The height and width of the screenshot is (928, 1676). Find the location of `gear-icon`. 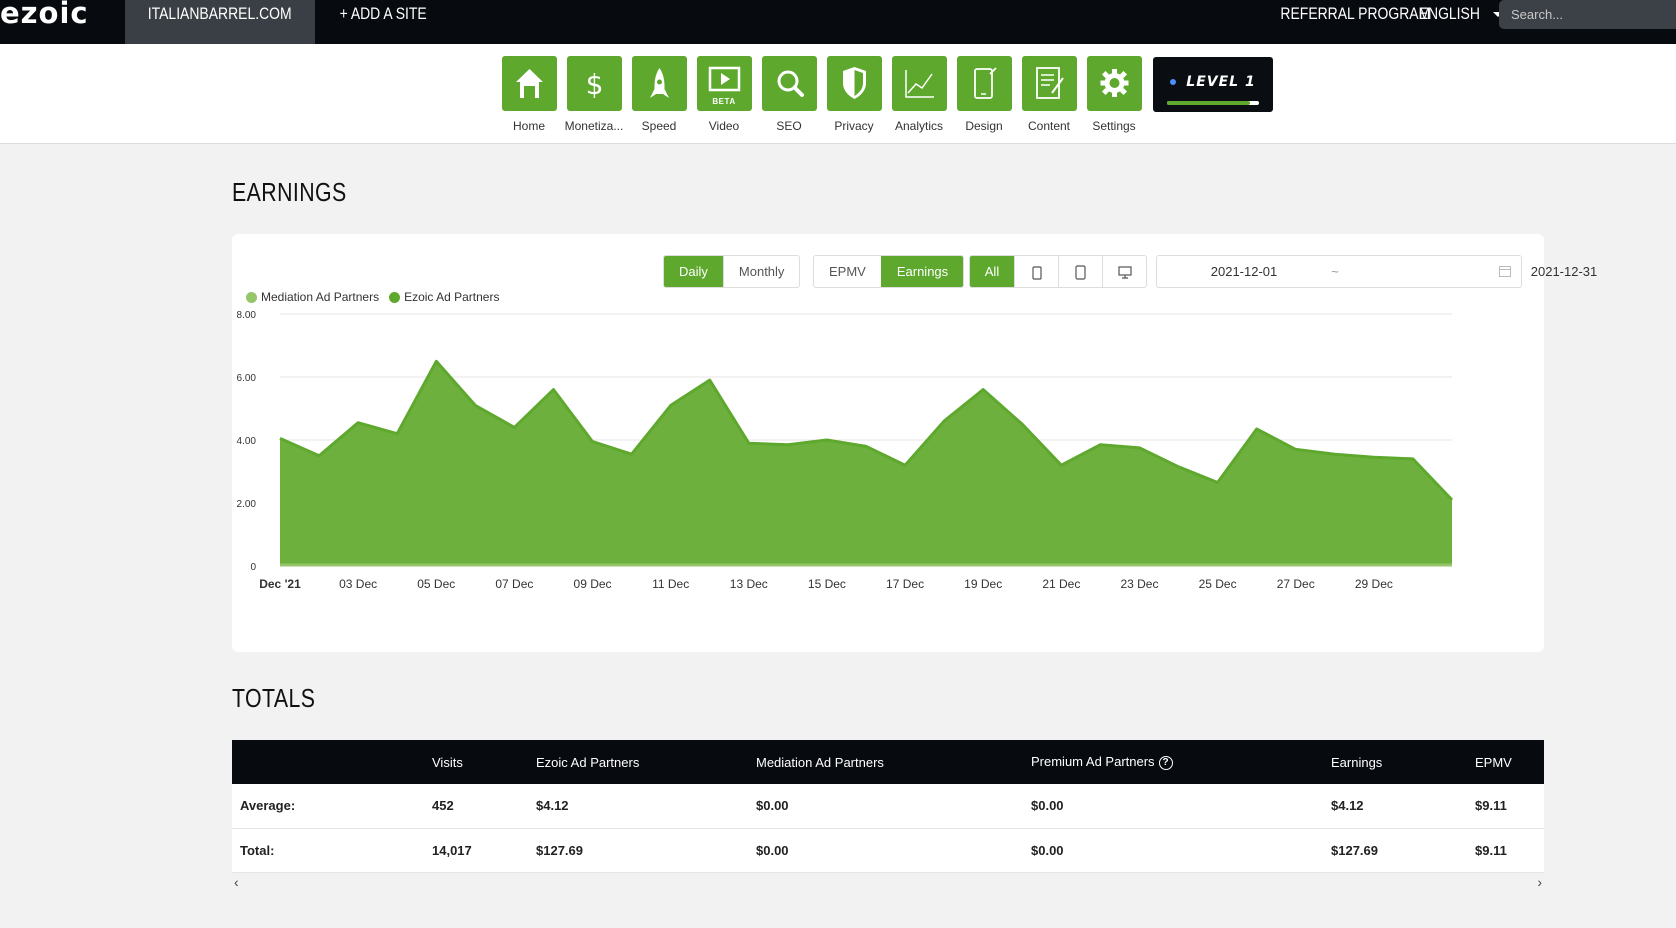

gear-icon is located at coordinates (1114, 83).